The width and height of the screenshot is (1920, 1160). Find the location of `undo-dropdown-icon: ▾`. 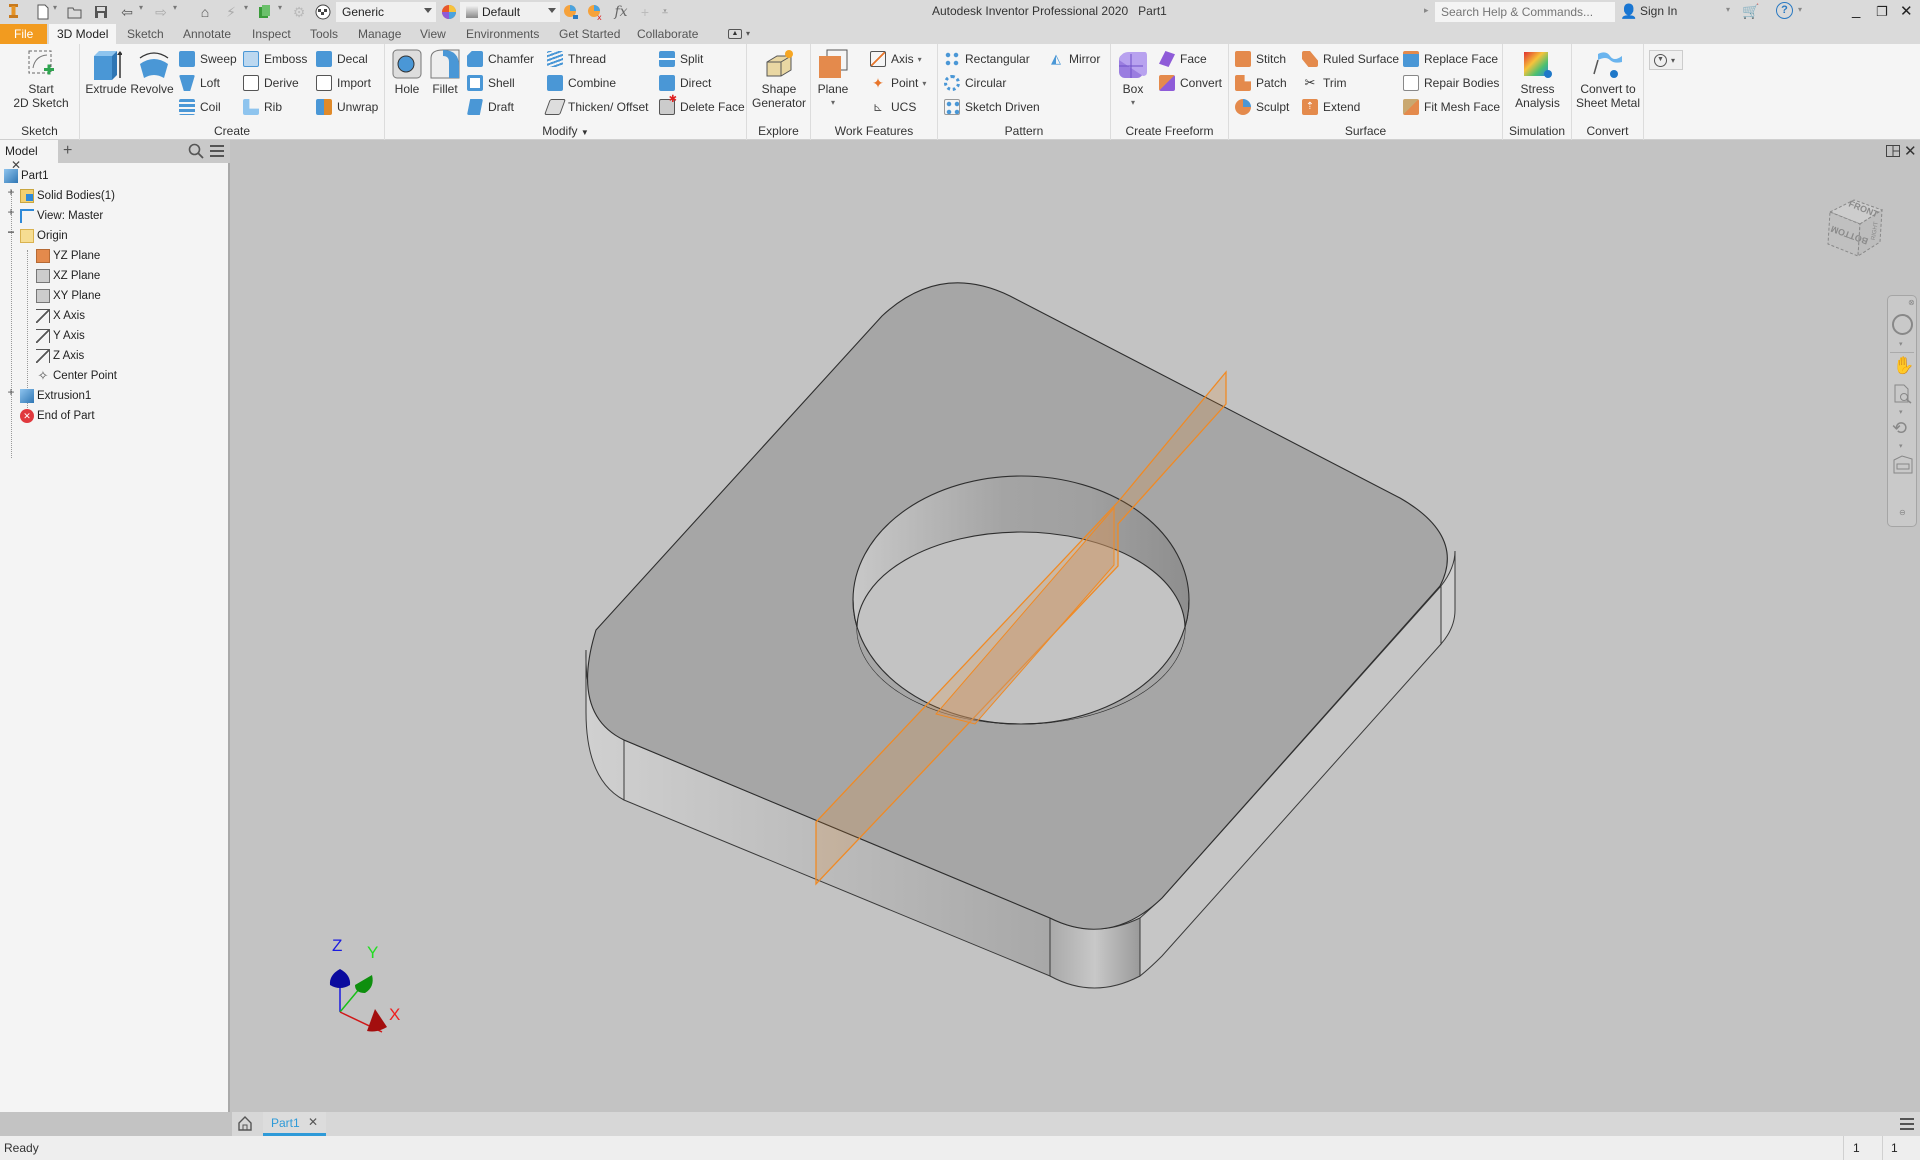

undo-dropdown-icon: ▾ is located at coordinates (141, 7).